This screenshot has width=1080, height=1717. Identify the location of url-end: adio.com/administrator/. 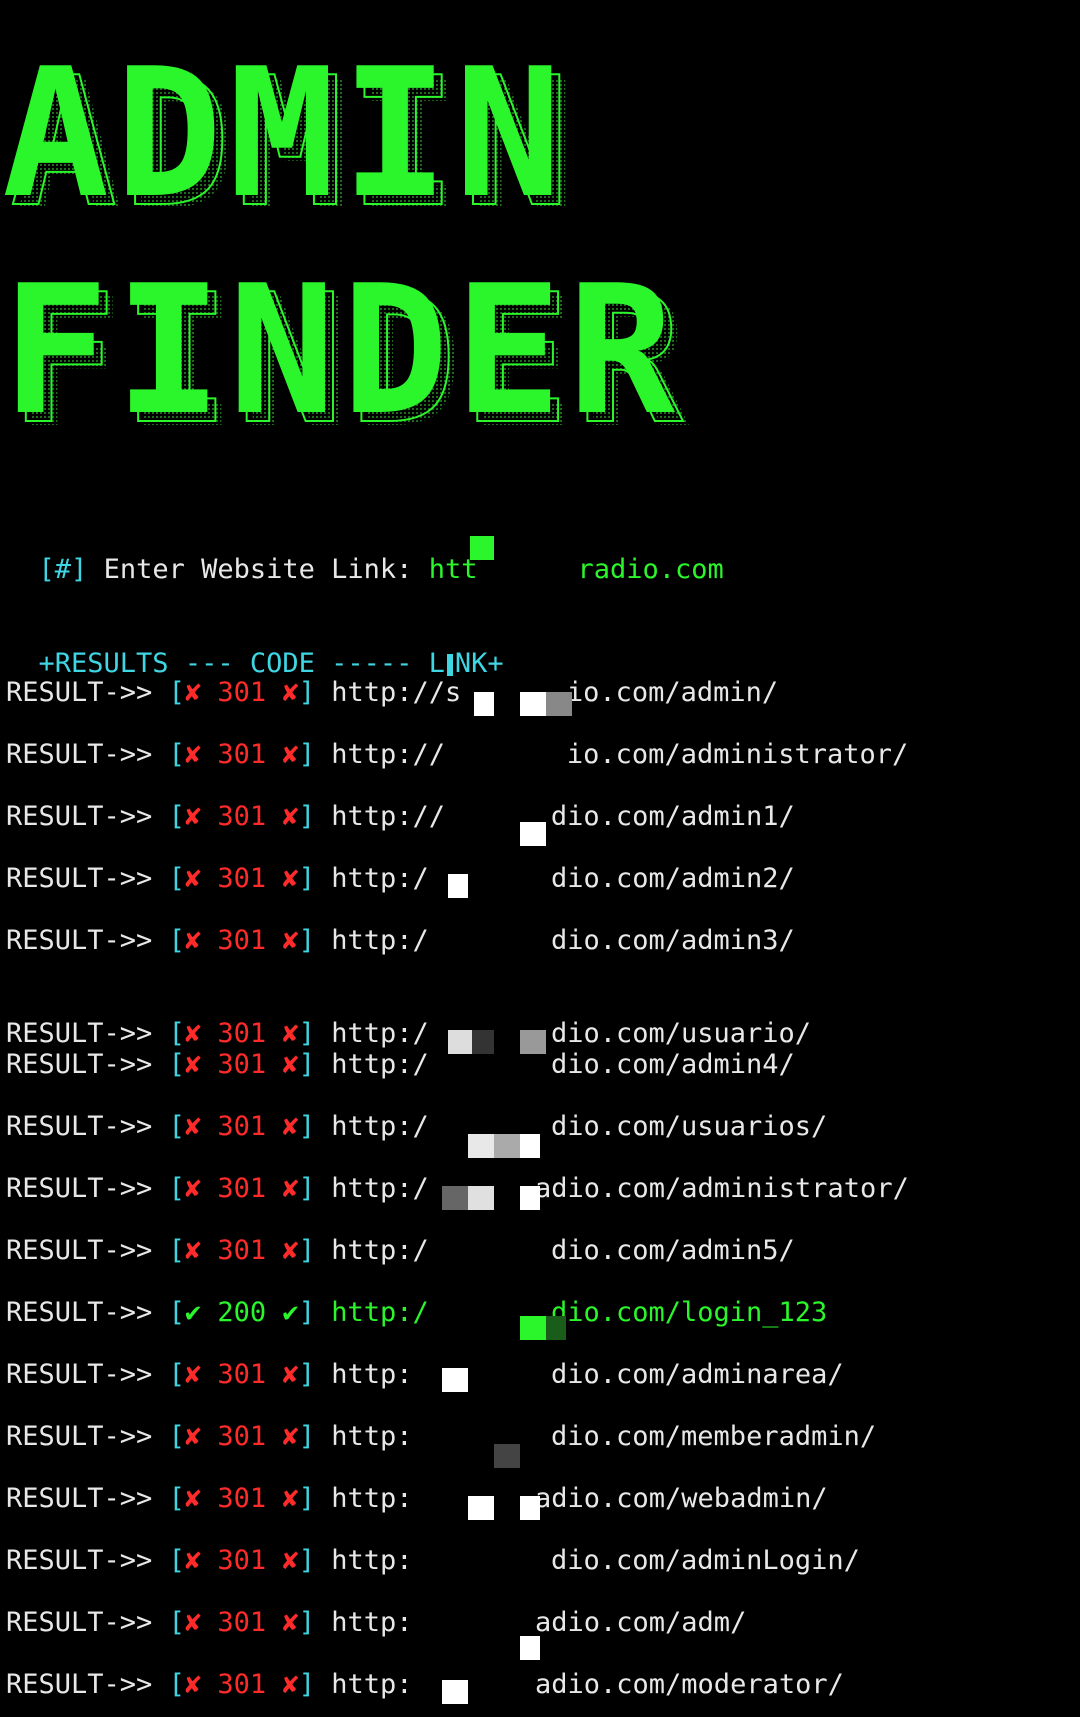
(721, 1188).